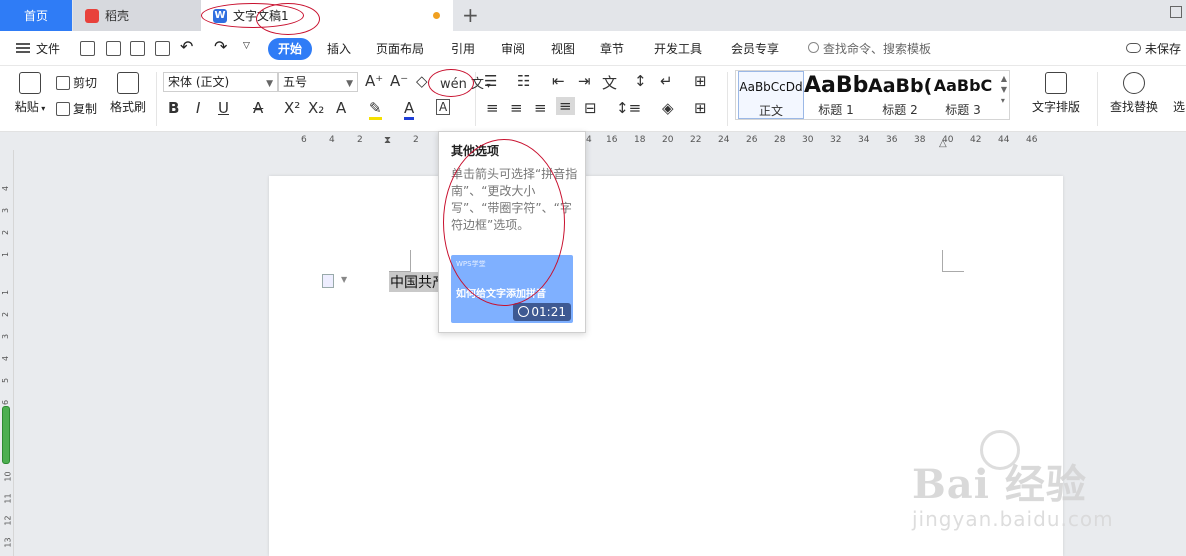  What do you see at coordinates (678, 48) in the screenshot?
I see `menu-developer: 开发工具` at bounding box center [678, 48].